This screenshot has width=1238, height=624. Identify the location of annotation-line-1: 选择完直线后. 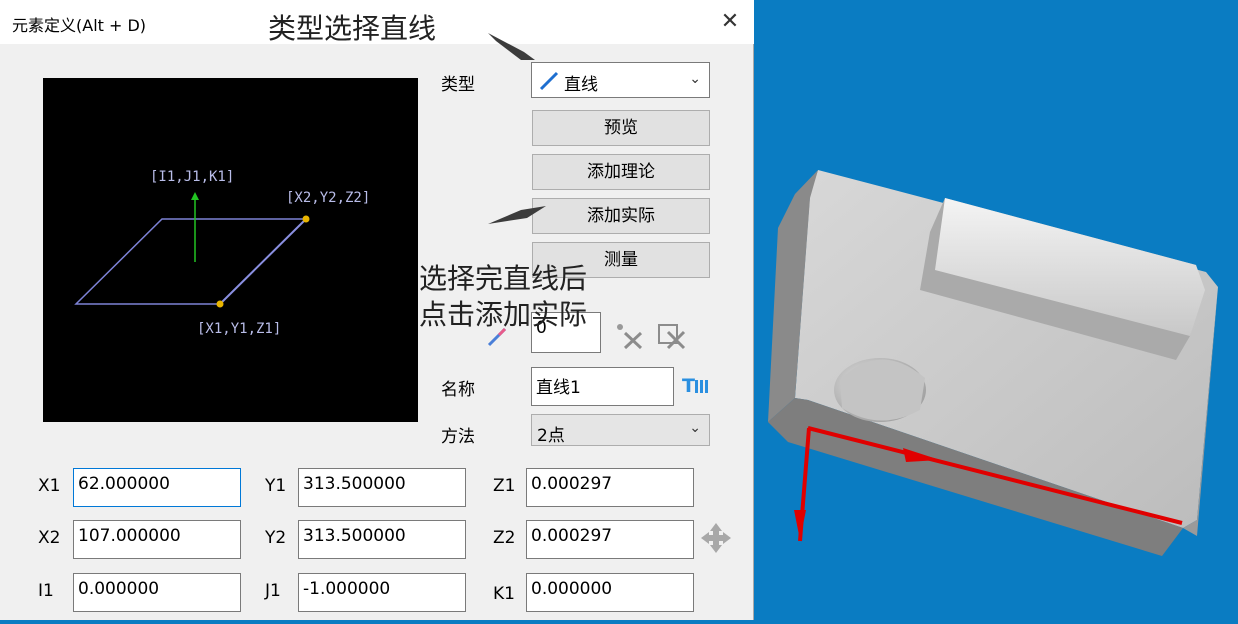
(503, 278).